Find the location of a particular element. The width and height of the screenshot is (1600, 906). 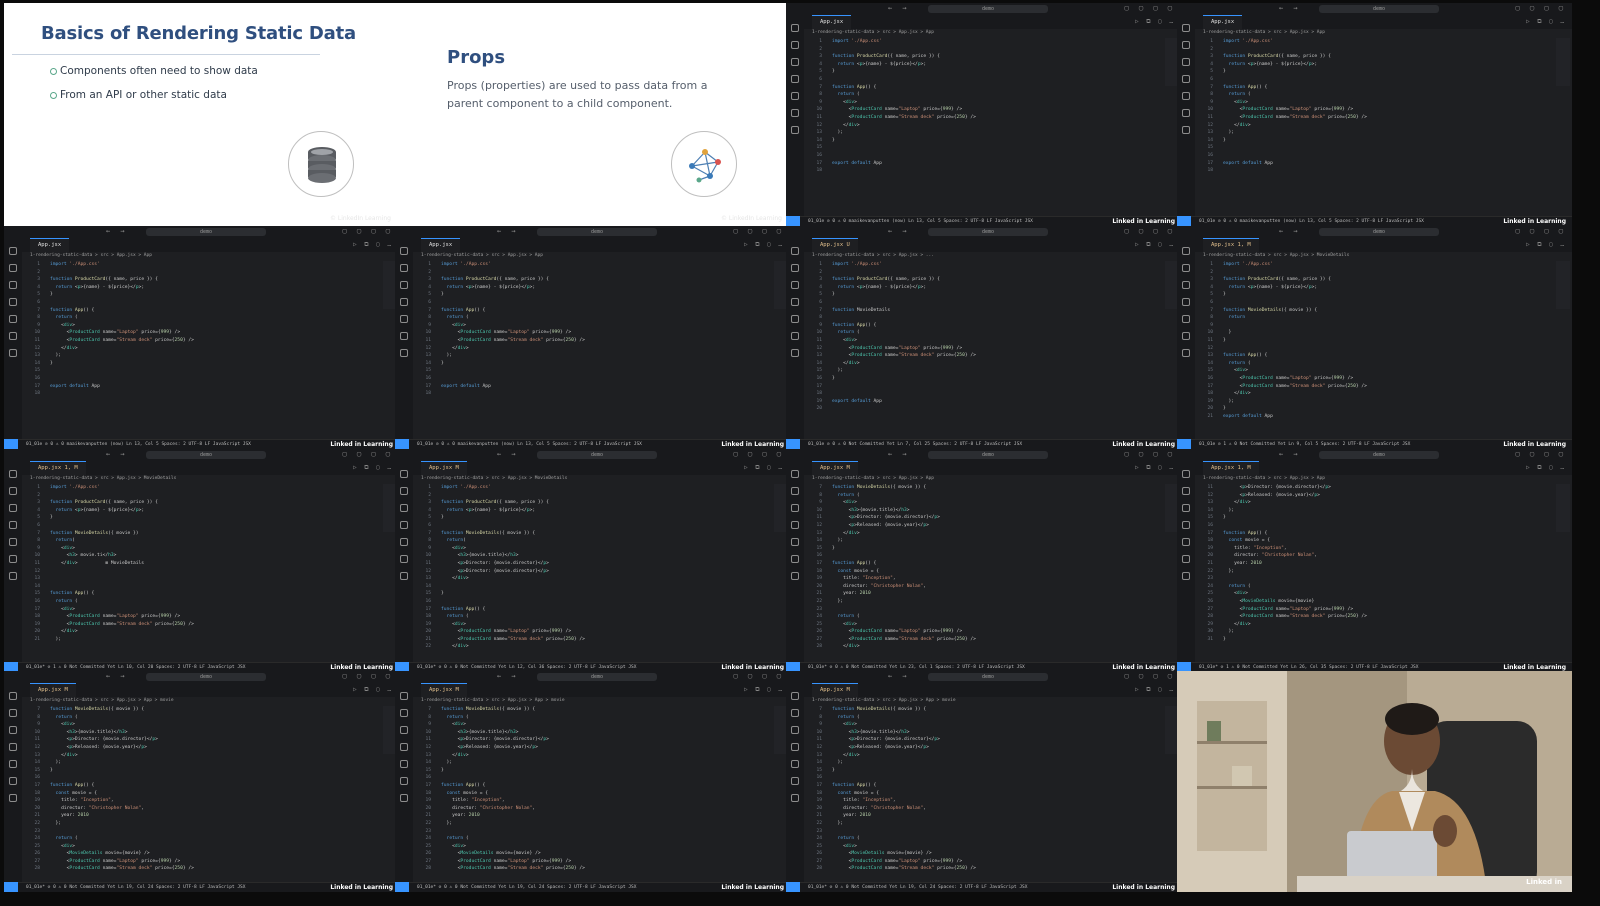

editor-tab: App.jsx M is located at coordinates (444, 690).